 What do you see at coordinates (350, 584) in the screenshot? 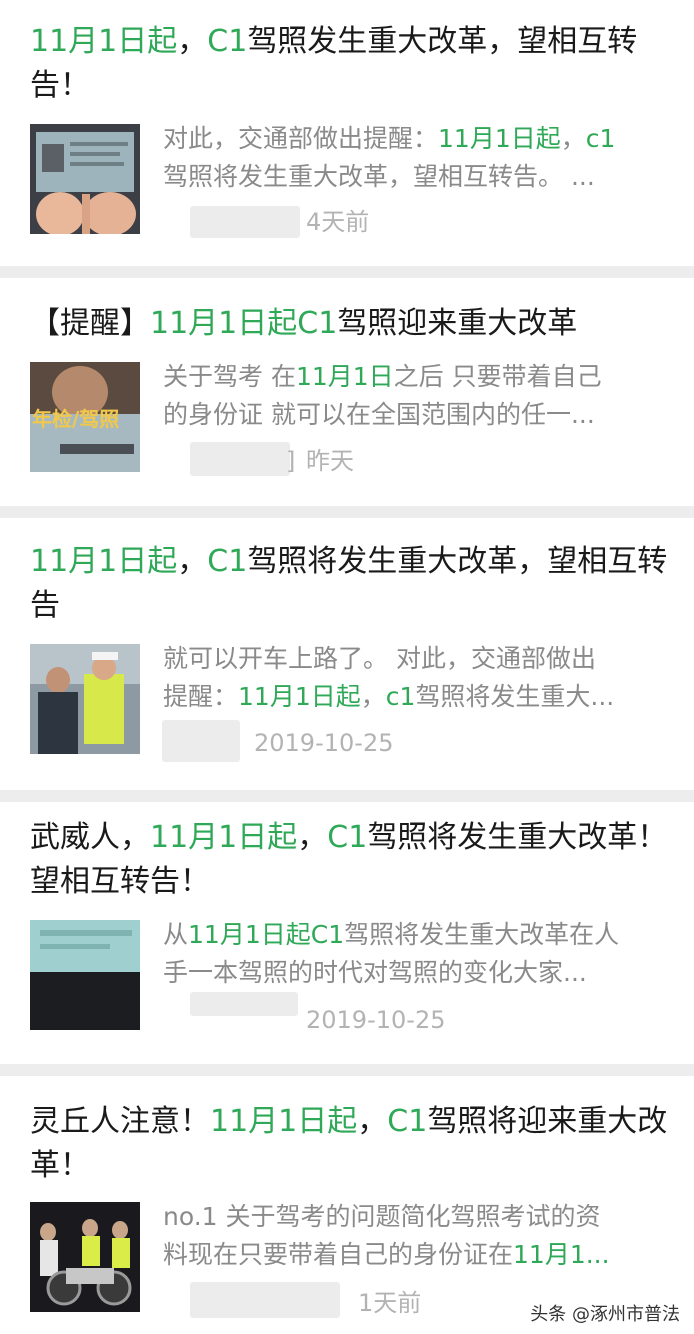
I see `article-title: 11月1日起，C1驾照将发生重大改革，望相互转告` at bounding box center [350, 584].